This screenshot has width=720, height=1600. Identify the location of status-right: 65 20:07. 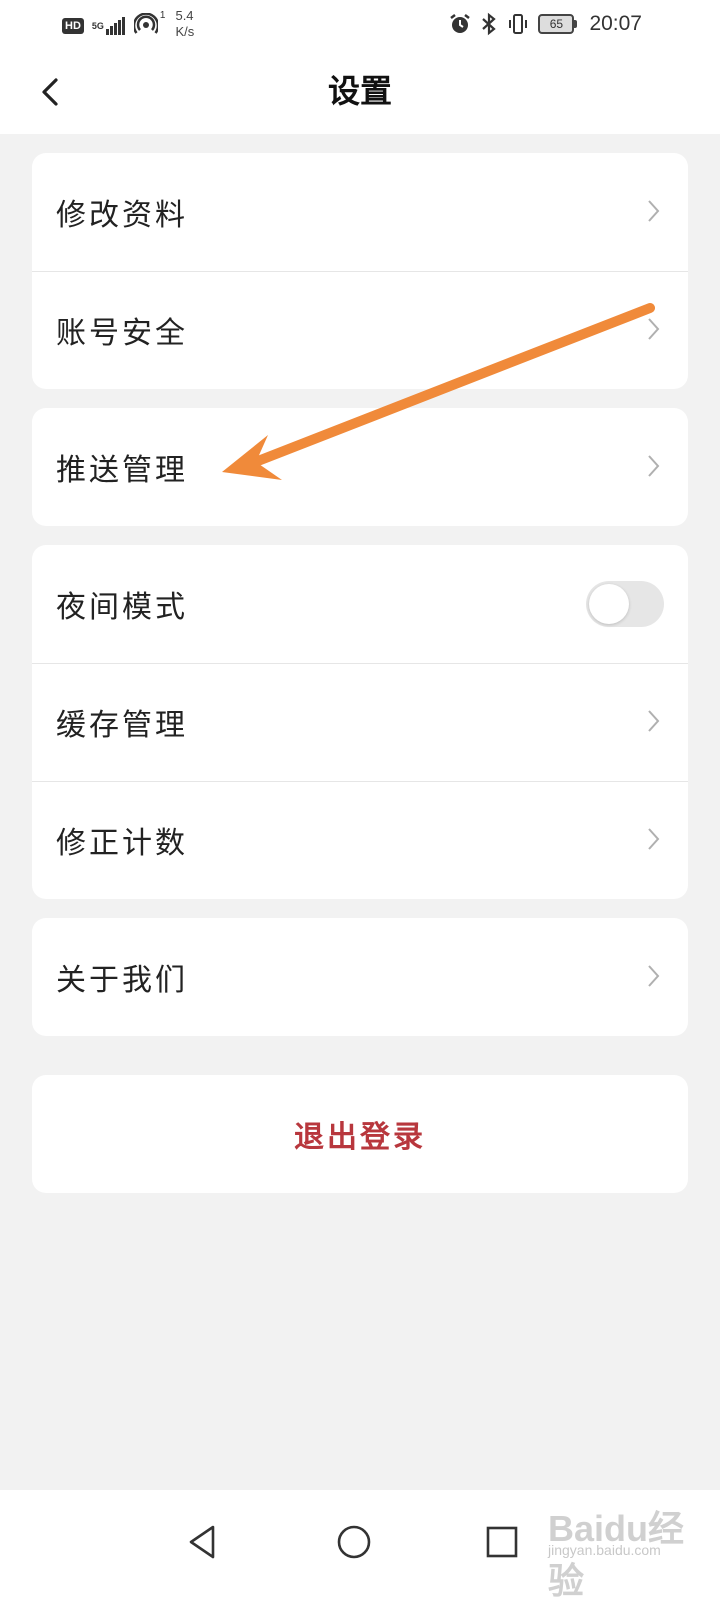
(545, 24).